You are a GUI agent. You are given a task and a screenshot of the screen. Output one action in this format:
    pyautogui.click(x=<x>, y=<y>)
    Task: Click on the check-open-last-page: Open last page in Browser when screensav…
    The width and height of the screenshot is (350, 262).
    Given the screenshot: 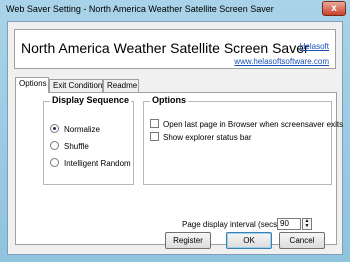 What is the action you would take?
    pyautogui.click(x=246, y=124)
    